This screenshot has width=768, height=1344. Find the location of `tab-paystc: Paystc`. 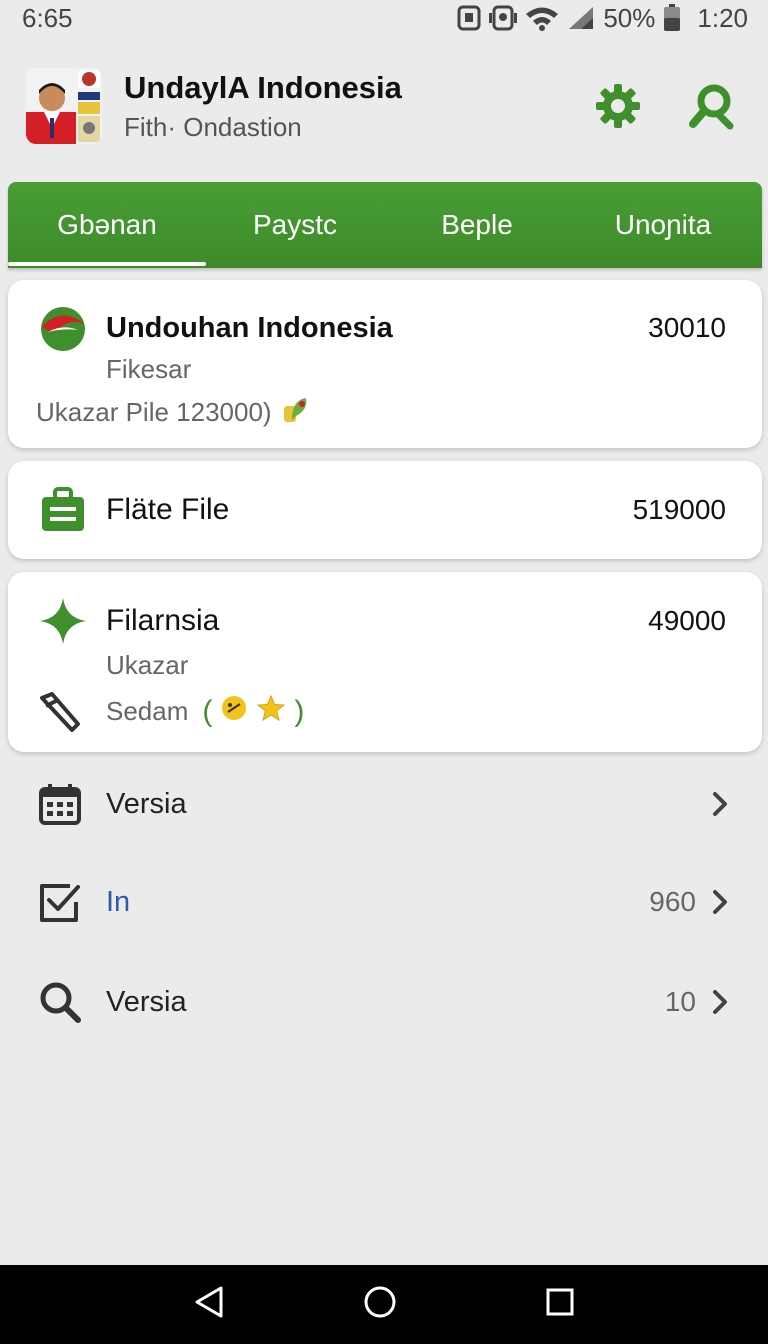

tab-paystc: Paystc is located at coordinates (295, 225).